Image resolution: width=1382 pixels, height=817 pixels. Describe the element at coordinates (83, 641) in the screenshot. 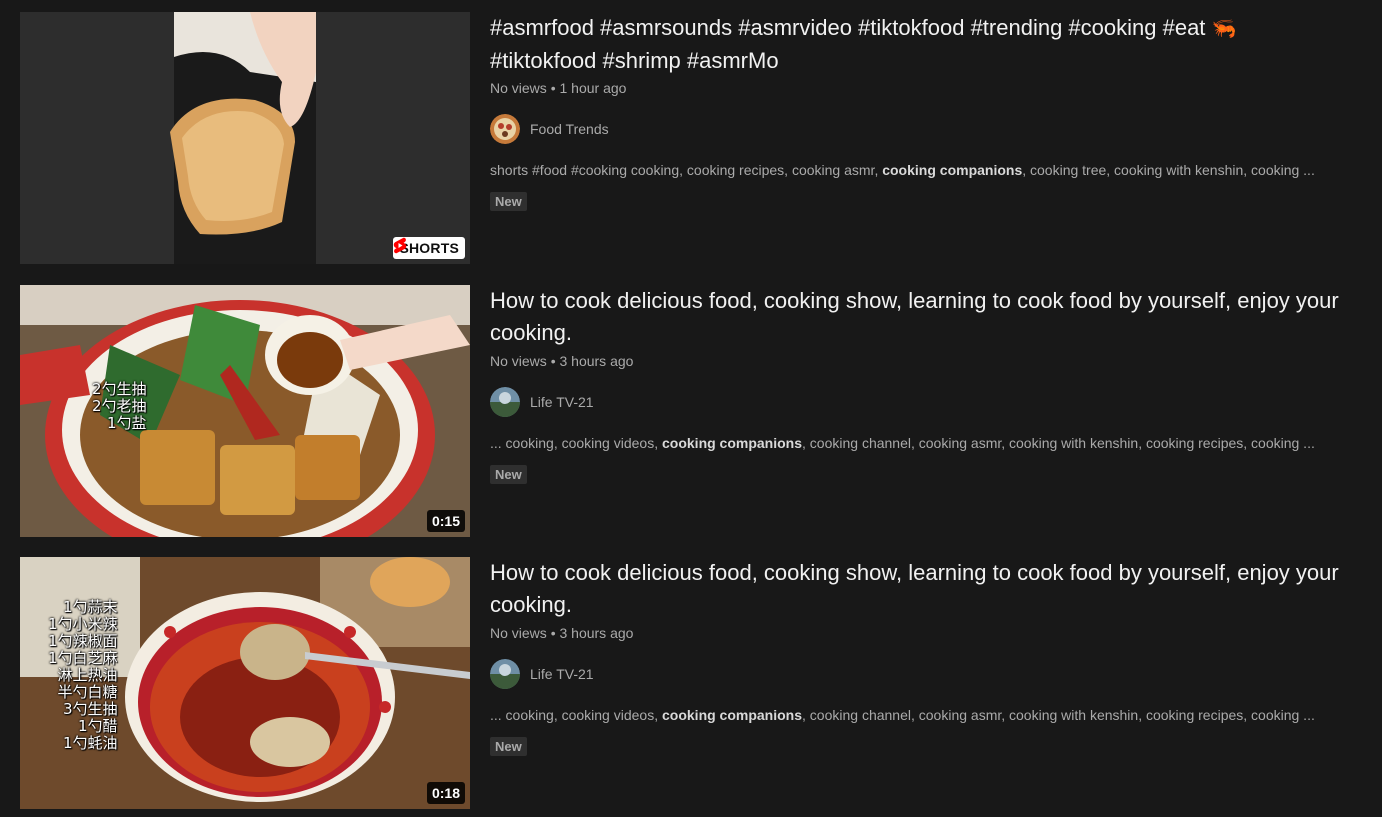

I see `caption-line: 1勺辣椒面` at that location.